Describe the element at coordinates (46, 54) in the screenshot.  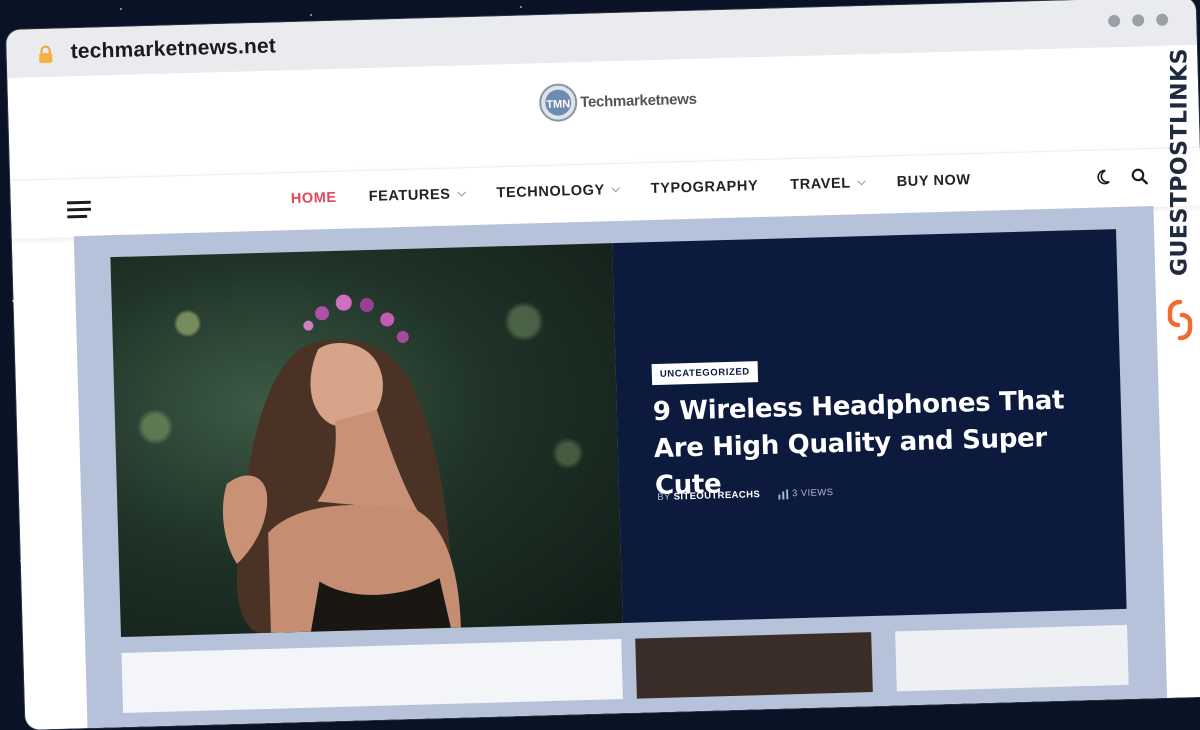
I see `lock-icon` at that location.